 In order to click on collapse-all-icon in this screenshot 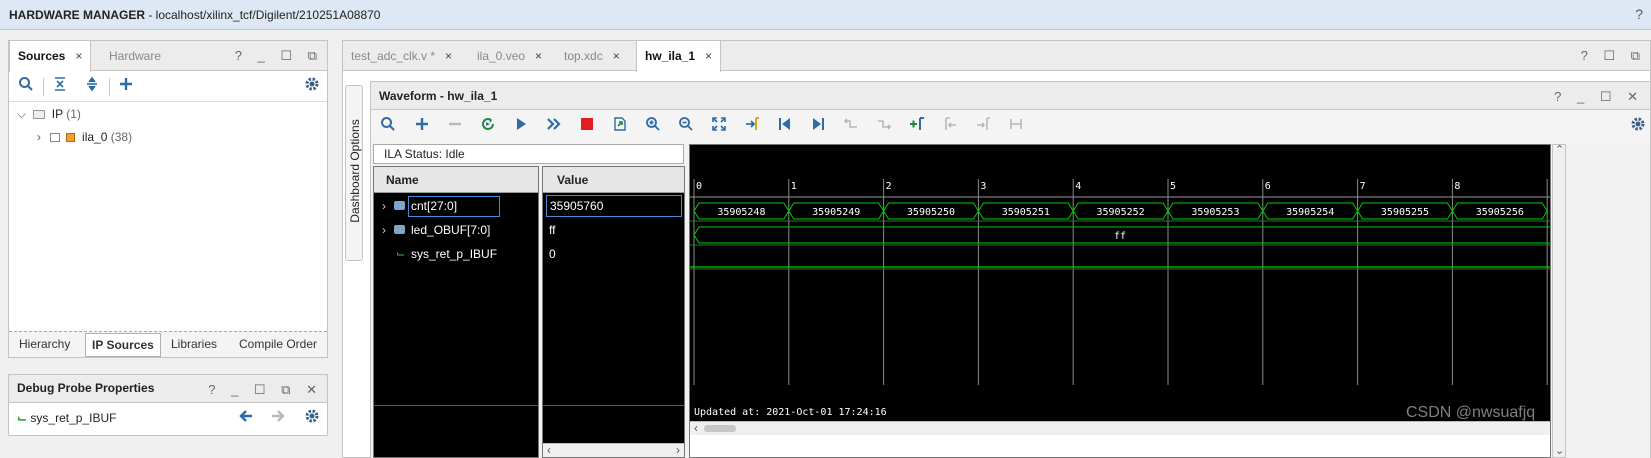, I will do `click(60, 87)`.